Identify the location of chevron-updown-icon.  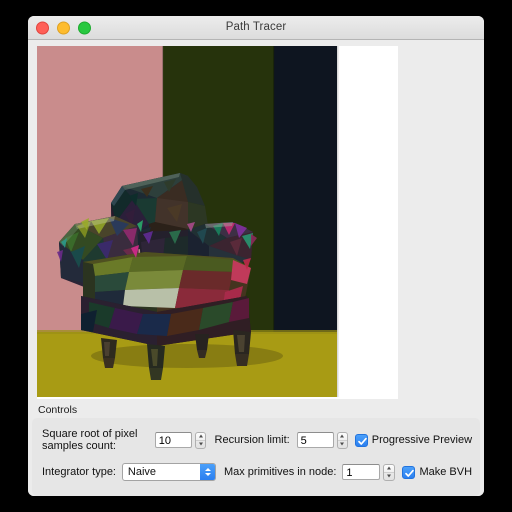
(208, 472).